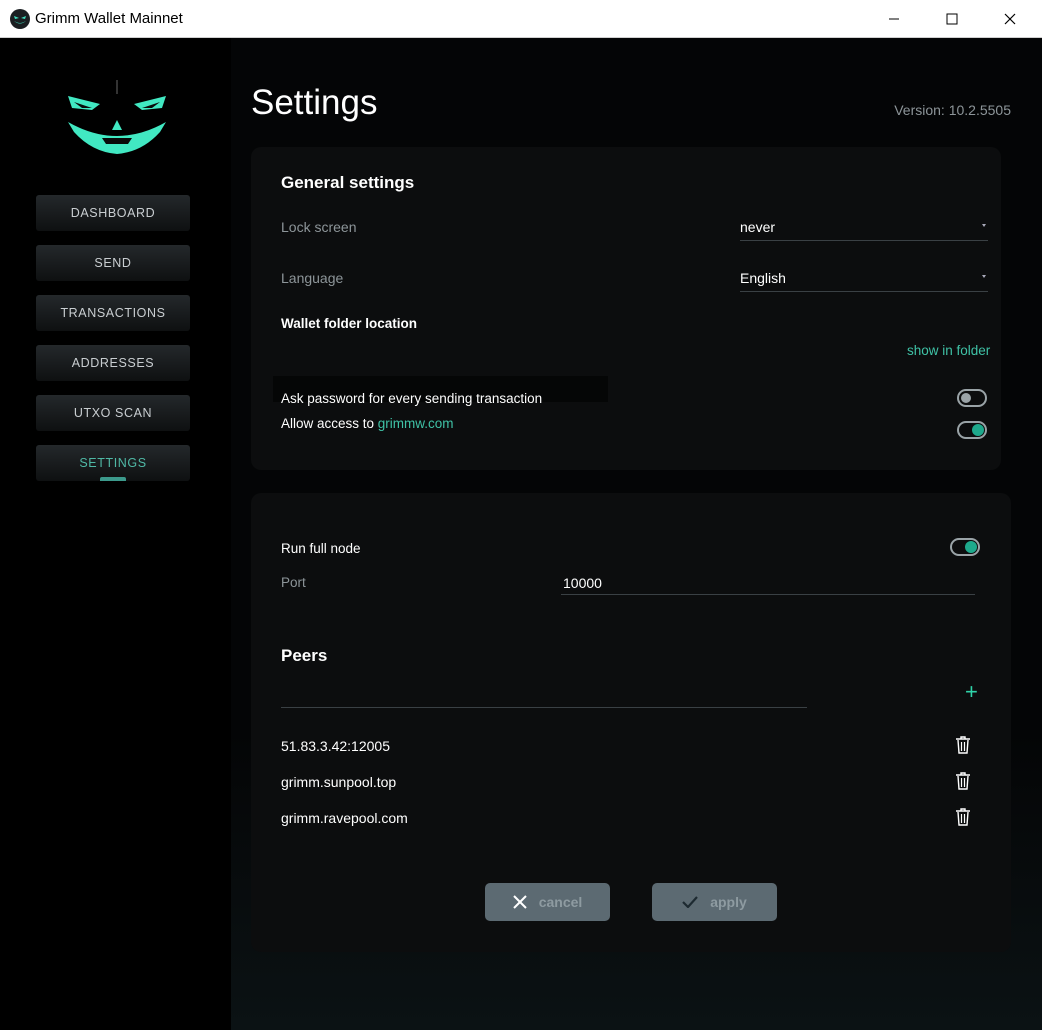 The image size is (1042, 1030). I want to click on sidebar-item-label: DASHBOARD, so click(113, 213).